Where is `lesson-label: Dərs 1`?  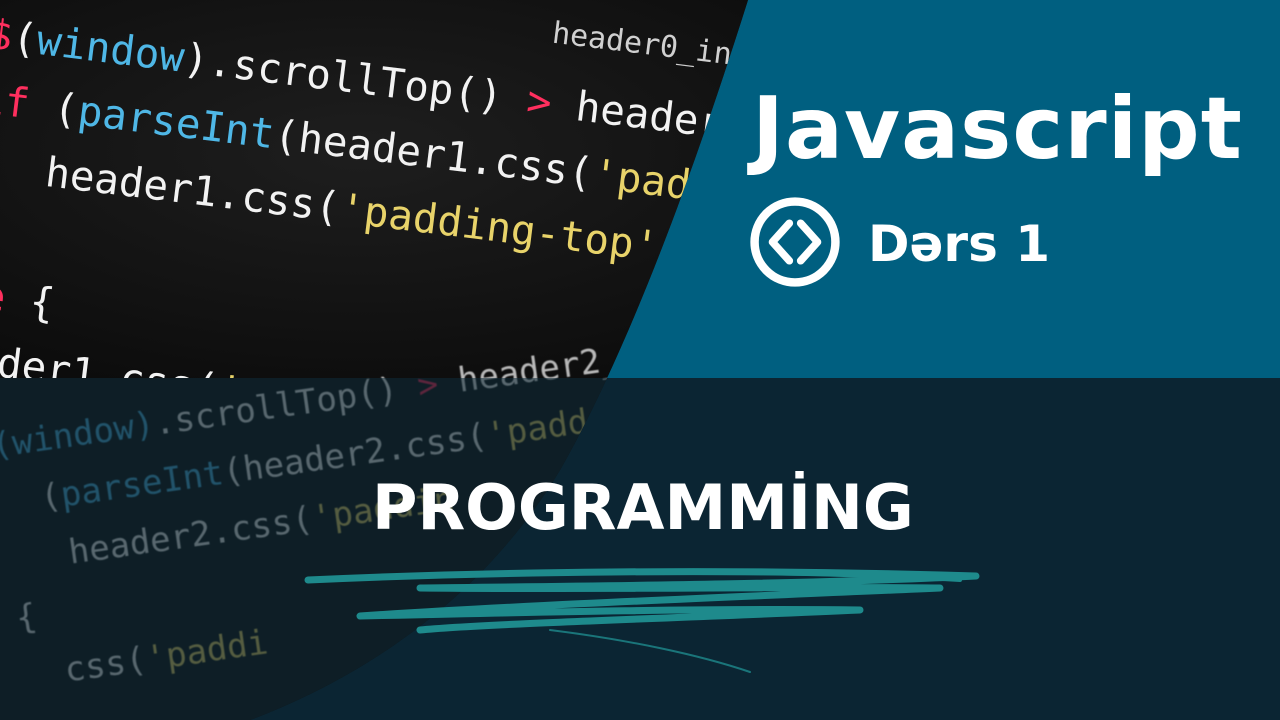
lesson-label: Dərs 1 is located at coordinates (959, 244).